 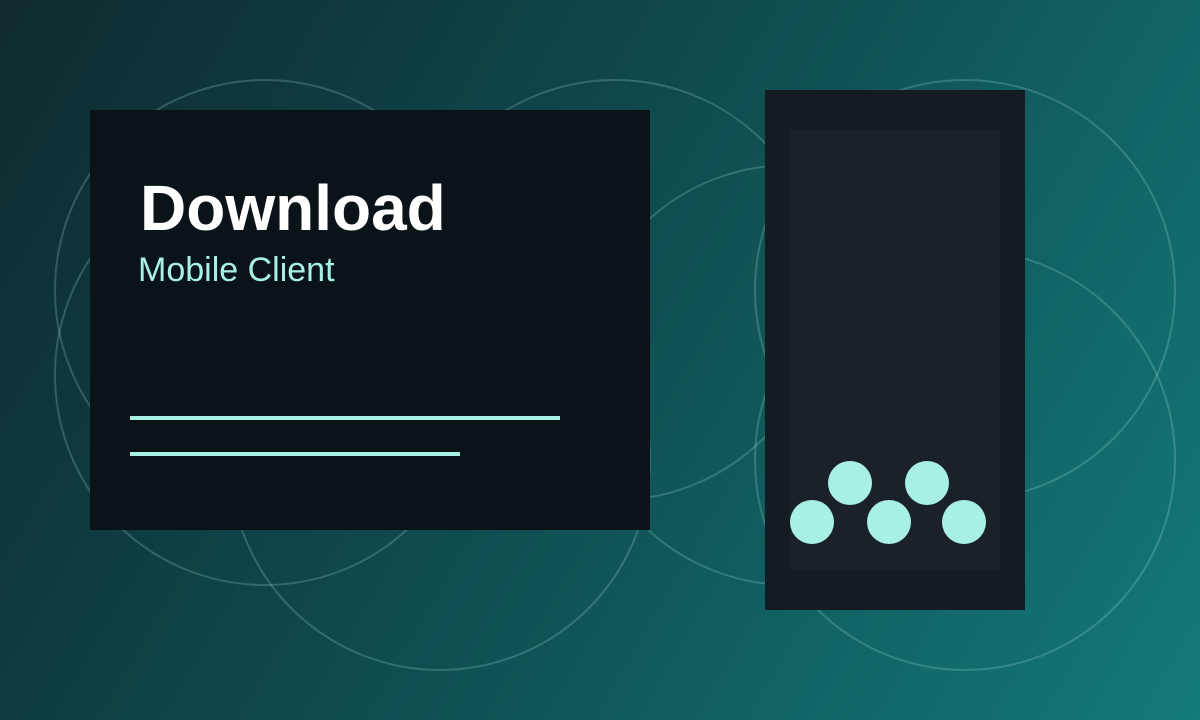 What do you see at coordinates (236, 270) in the screenshot?
I see `page-subtitle: Mobile Client` at bounding box center [236, 270].